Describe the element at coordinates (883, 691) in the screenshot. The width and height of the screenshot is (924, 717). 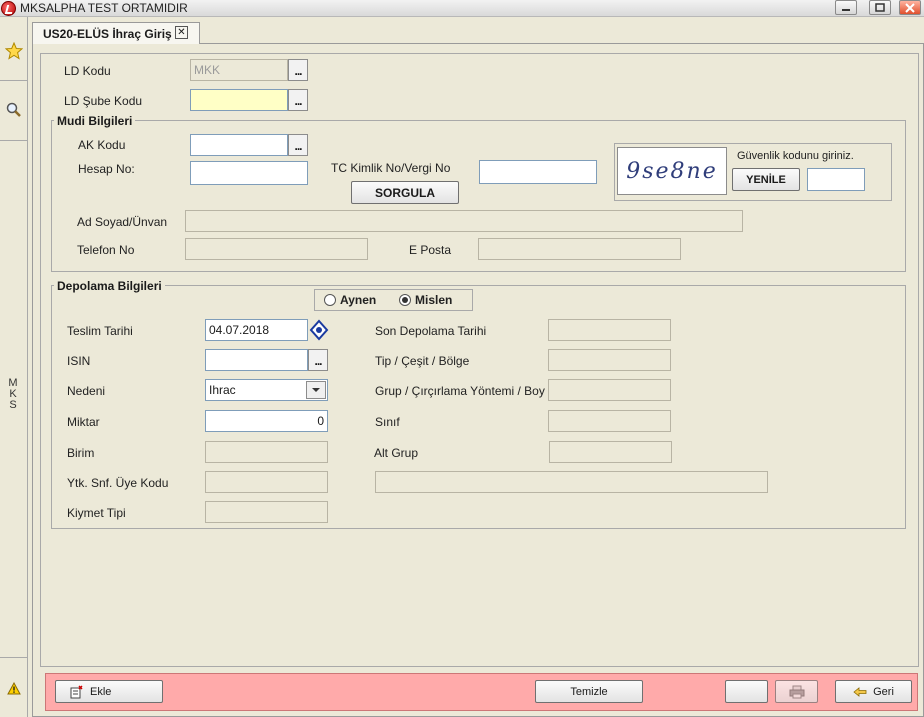
I see `geri-label: Geri` at that location.